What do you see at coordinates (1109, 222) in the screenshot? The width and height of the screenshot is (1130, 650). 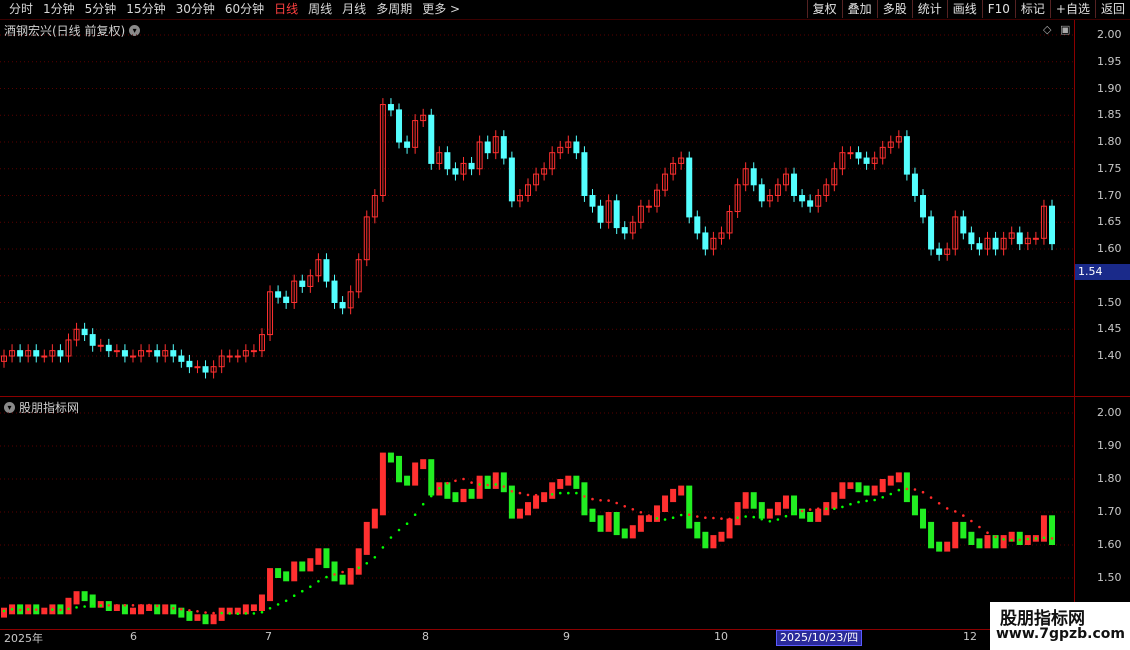 I see `y-tick-label: 1.65` at bounding box center [1109, 222].